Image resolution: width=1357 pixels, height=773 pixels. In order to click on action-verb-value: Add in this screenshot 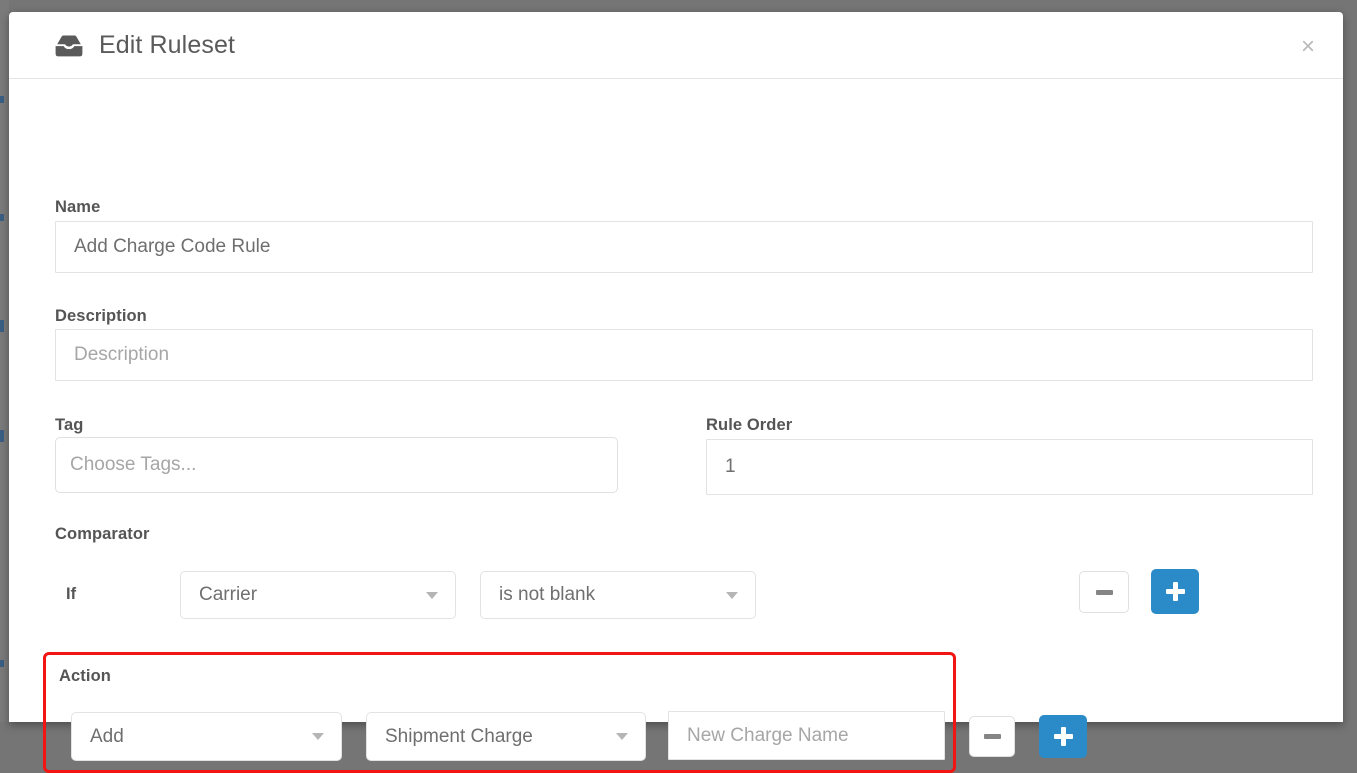, I will do `click(107, 736)`.